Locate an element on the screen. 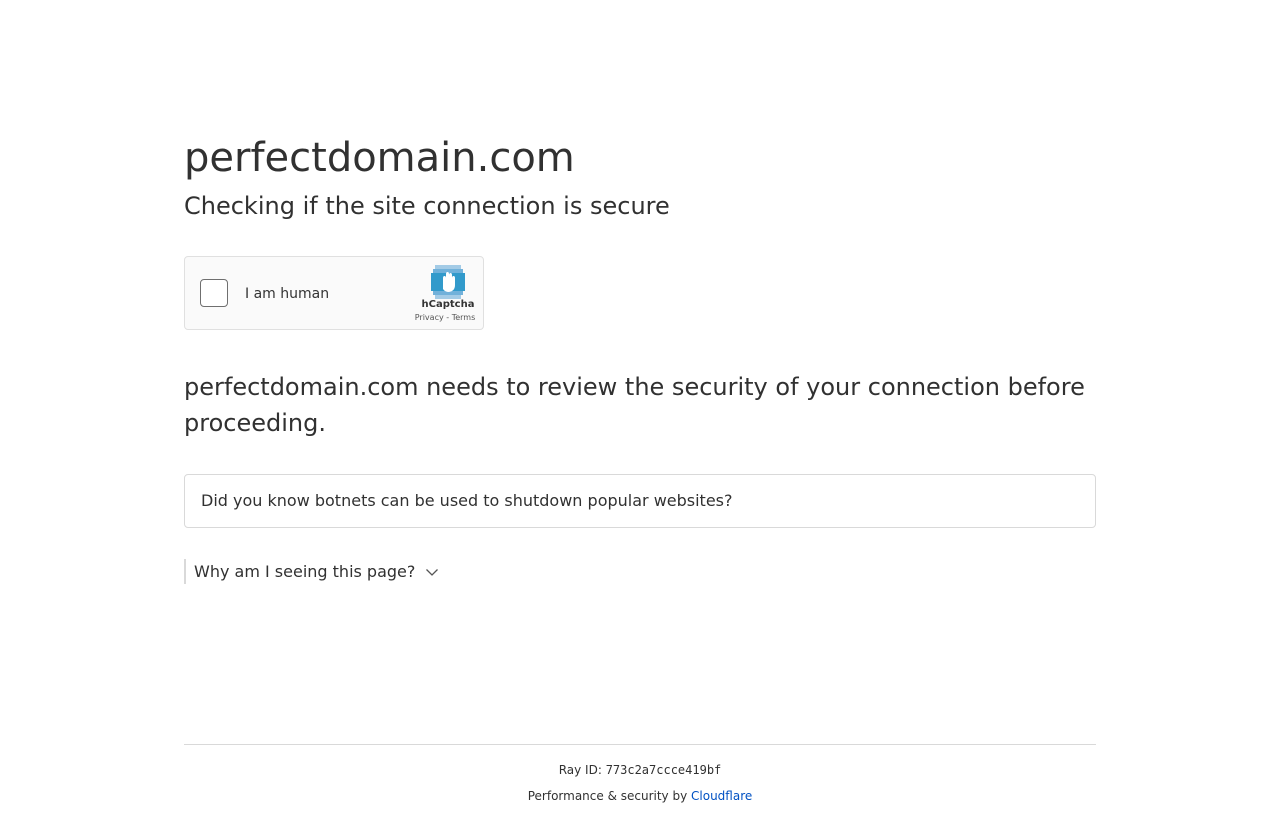 Image resolution: width=1280 pixels, height=821 pixels. performance-line: Performance & security by Cloudflare is located at coordinates (640, 796).